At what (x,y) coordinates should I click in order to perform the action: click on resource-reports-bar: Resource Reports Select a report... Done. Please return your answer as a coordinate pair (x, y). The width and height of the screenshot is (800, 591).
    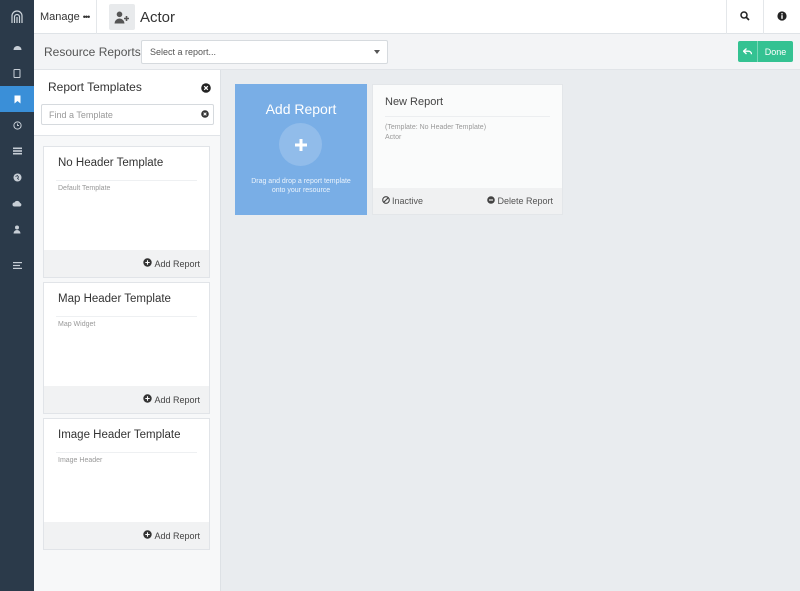
    Looking at the image, I should click on (417, 52).